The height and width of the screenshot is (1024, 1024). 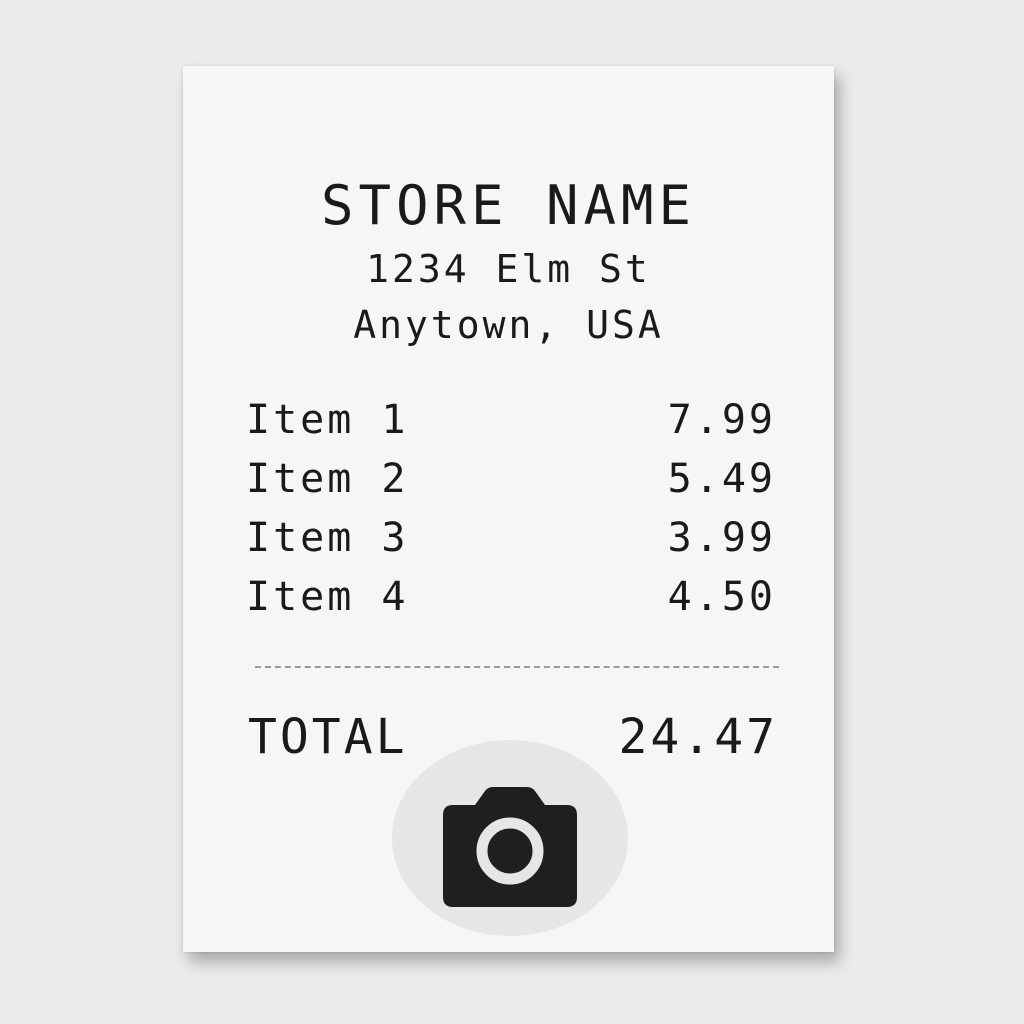 I want to click on camera-button, so click(x=510, y=838).